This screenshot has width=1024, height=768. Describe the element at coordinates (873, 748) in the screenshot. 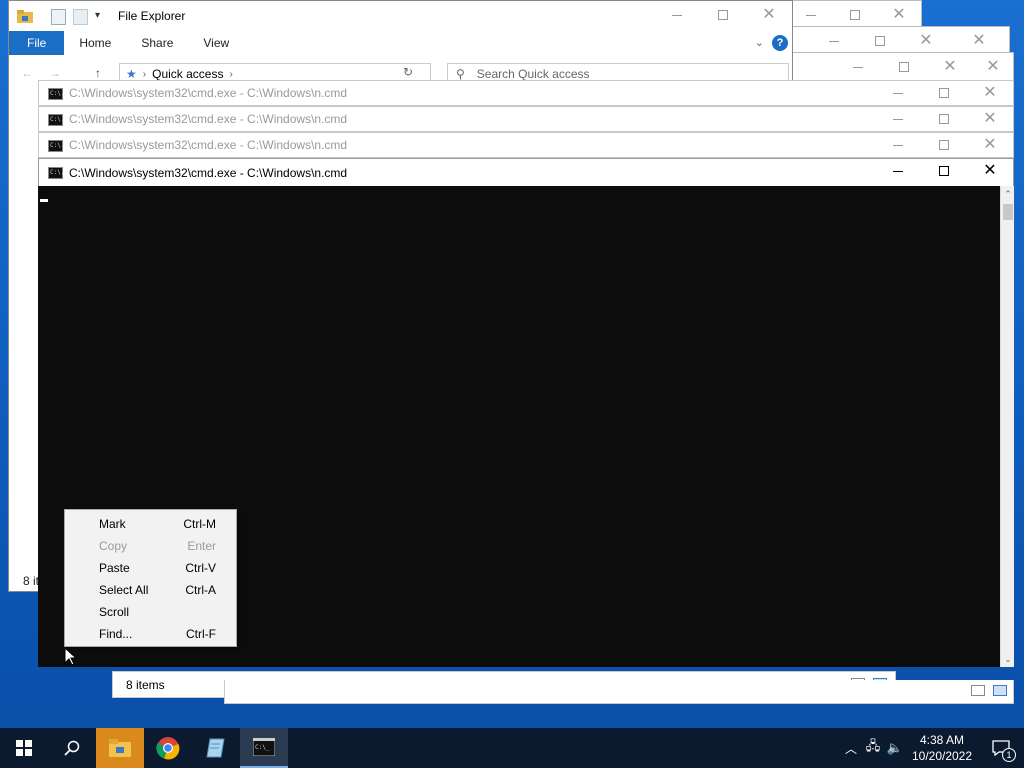

I see `network-icon: 🖧` at that location.